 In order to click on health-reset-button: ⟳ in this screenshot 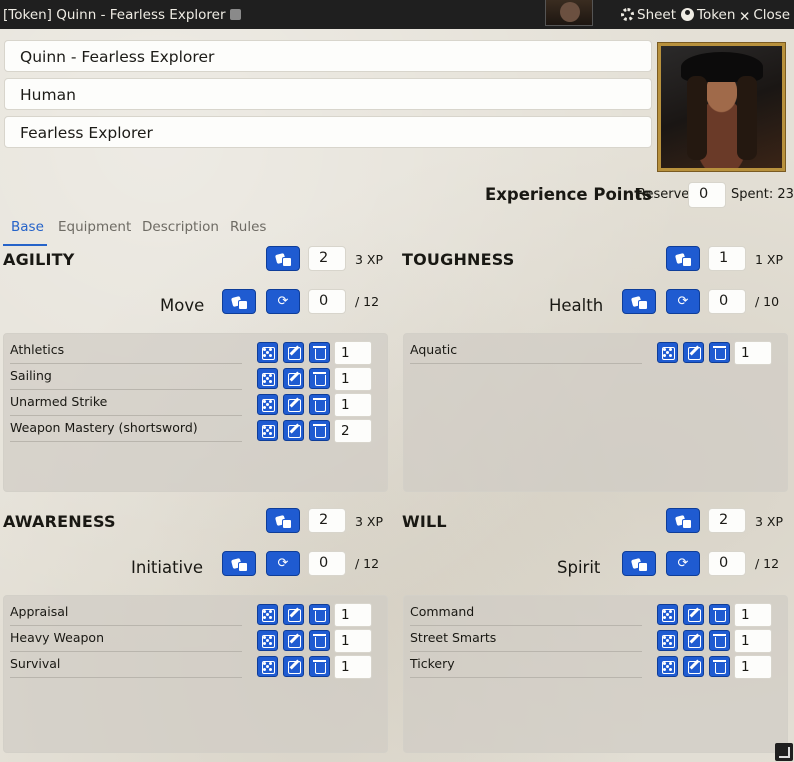, I will do `click(683, 301)`.